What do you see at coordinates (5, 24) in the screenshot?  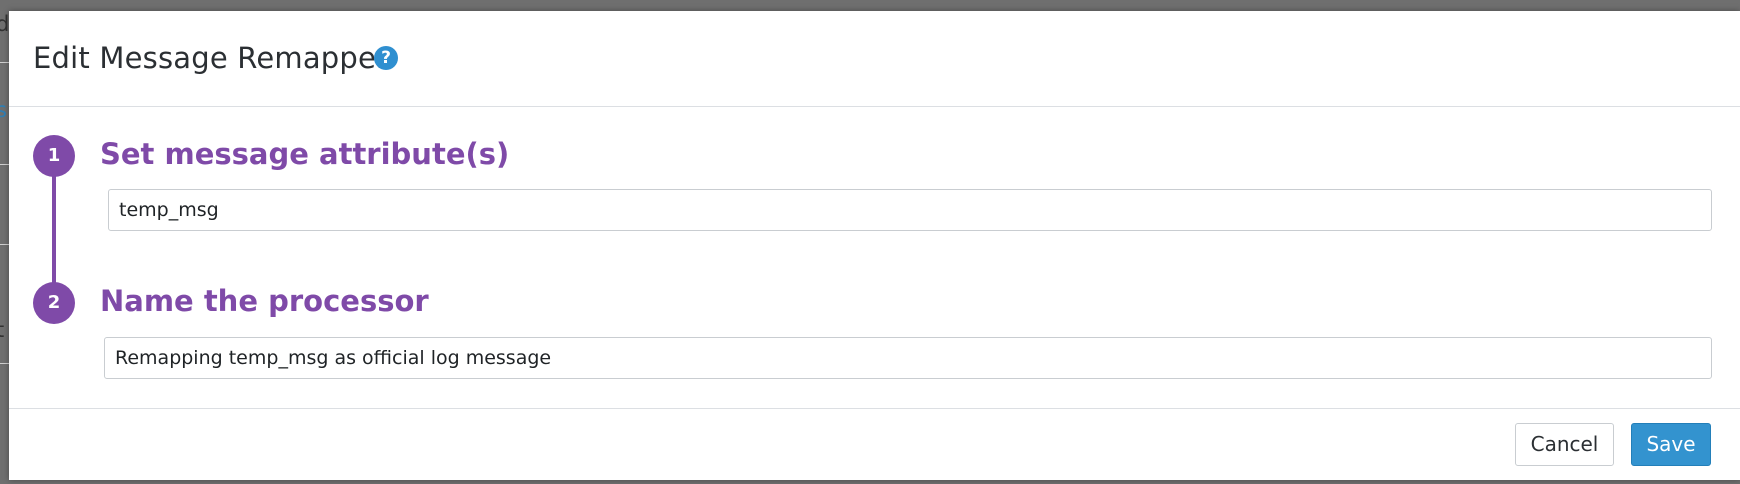 I see `background-text-fragment: d` at bounding box center [5, 24].